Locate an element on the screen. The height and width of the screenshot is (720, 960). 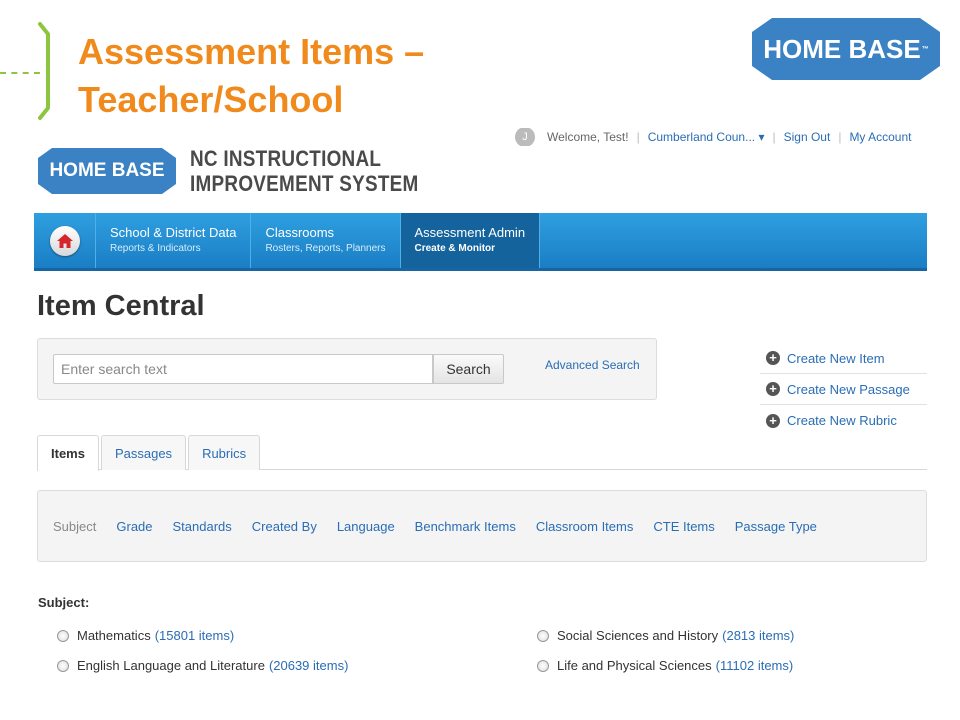
nav-item-title: School & District Data is located at coordinates (173, 232).